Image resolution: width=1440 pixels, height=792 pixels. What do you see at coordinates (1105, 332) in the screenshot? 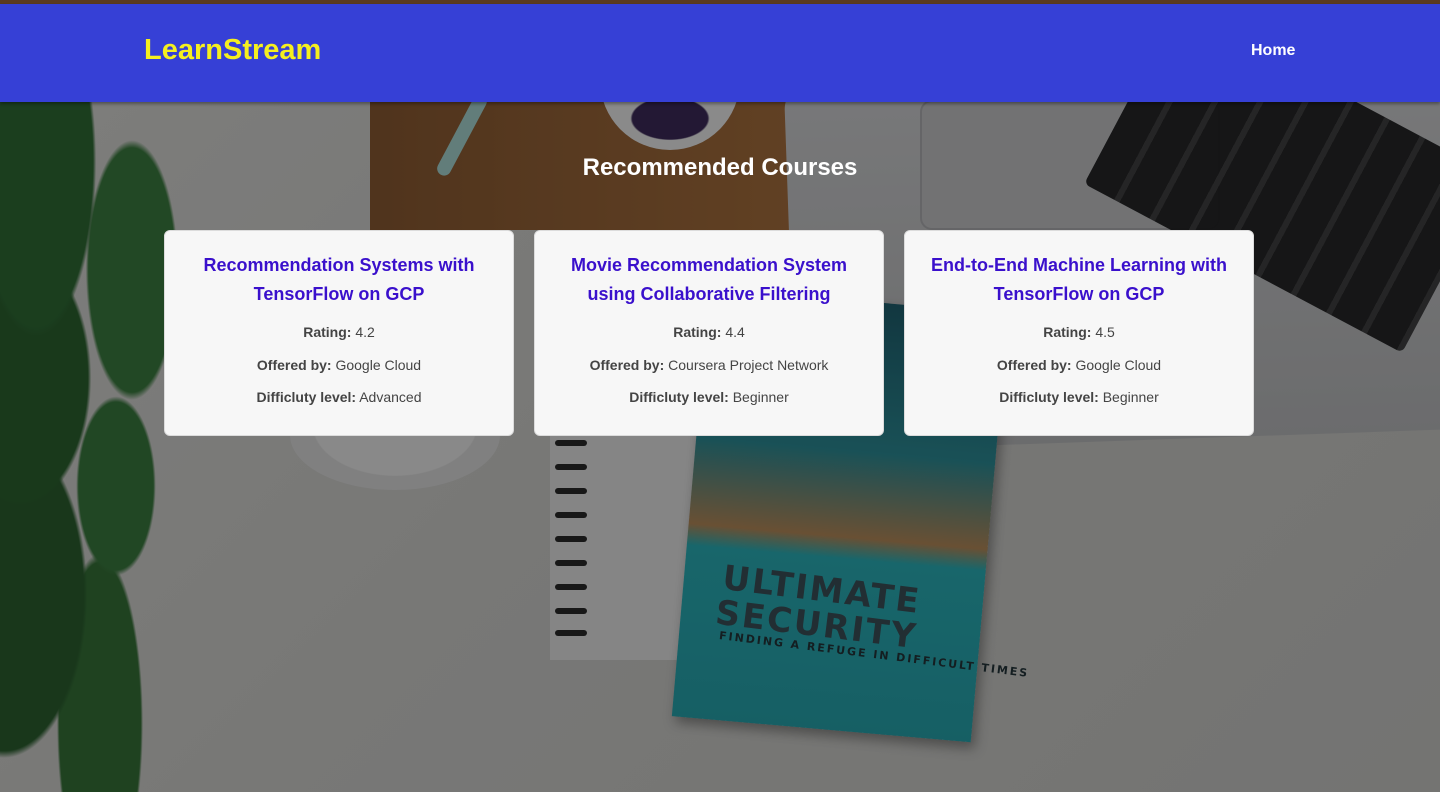
I see `rating-value: 4.5` at bounding box center [1105, 332].